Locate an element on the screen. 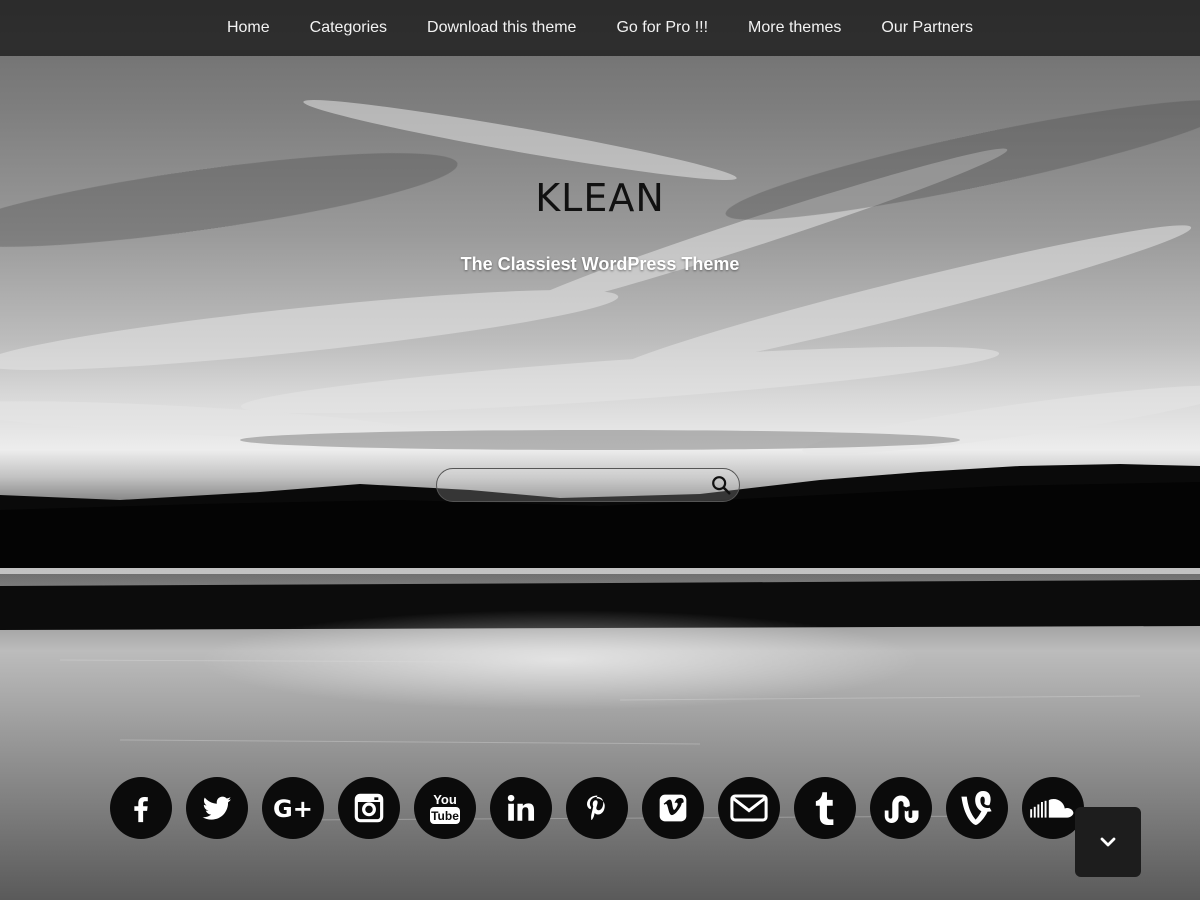 The width and height of the screenshot is (1200, 900). social-stumbleupon-link is located at coordinates (901, 808).